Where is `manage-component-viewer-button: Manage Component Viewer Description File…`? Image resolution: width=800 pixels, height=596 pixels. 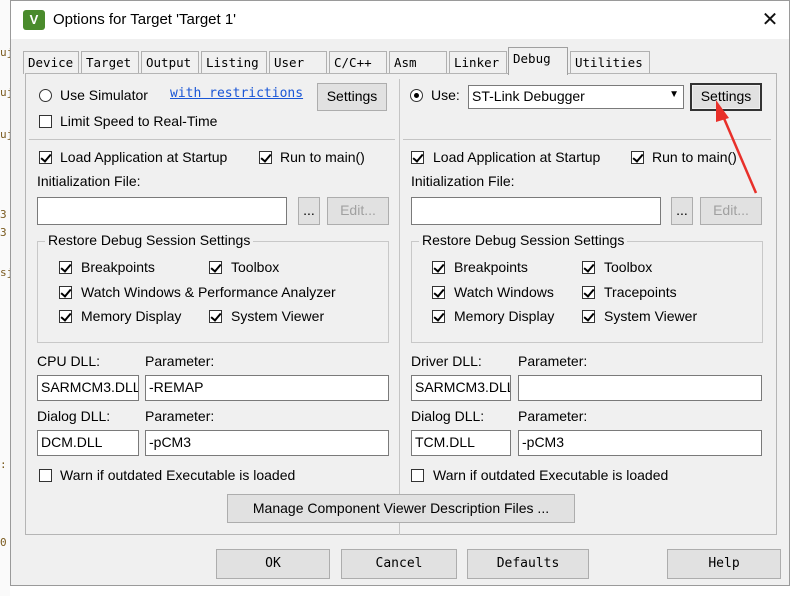 manage-component-viewer-button: Manage Component Viewer Description File… is located at coordinates (401, 508).